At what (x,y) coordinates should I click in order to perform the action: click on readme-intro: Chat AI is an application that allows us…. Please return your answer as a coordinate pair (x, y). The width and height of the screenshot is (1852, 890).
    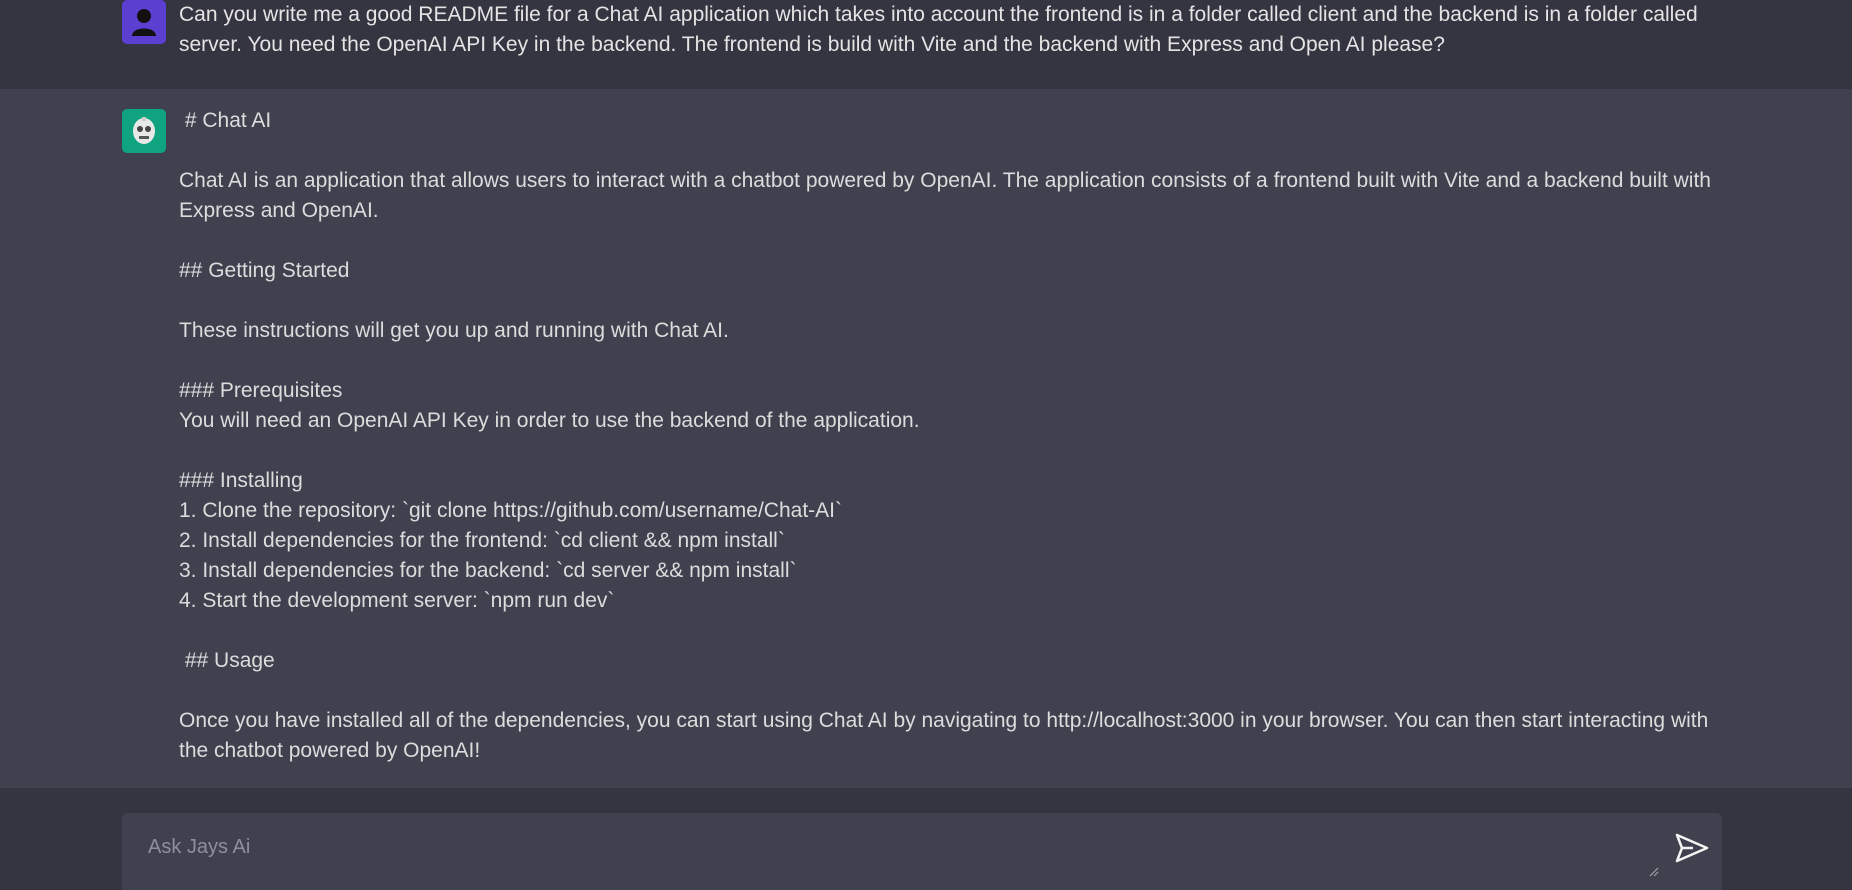
    Looking at the image, I should click on (945, 195).